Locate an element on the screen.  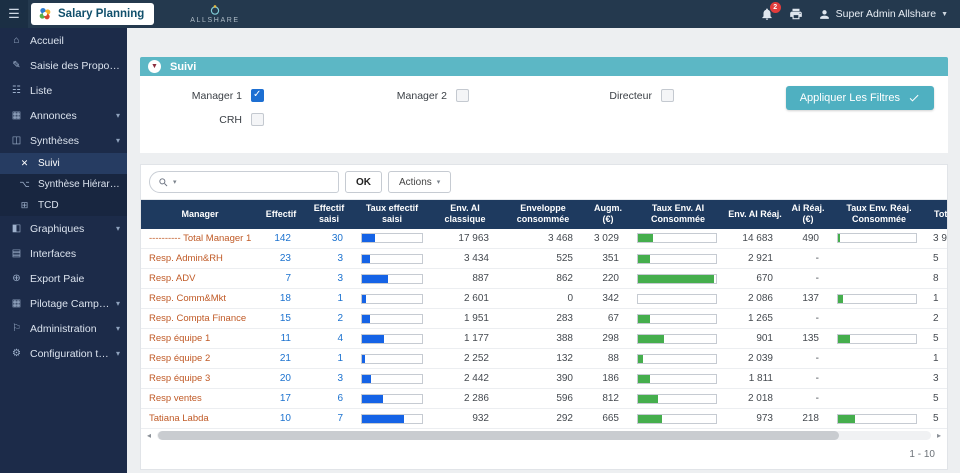
cell-effectif: 18 is located at coordinates (281, 298).